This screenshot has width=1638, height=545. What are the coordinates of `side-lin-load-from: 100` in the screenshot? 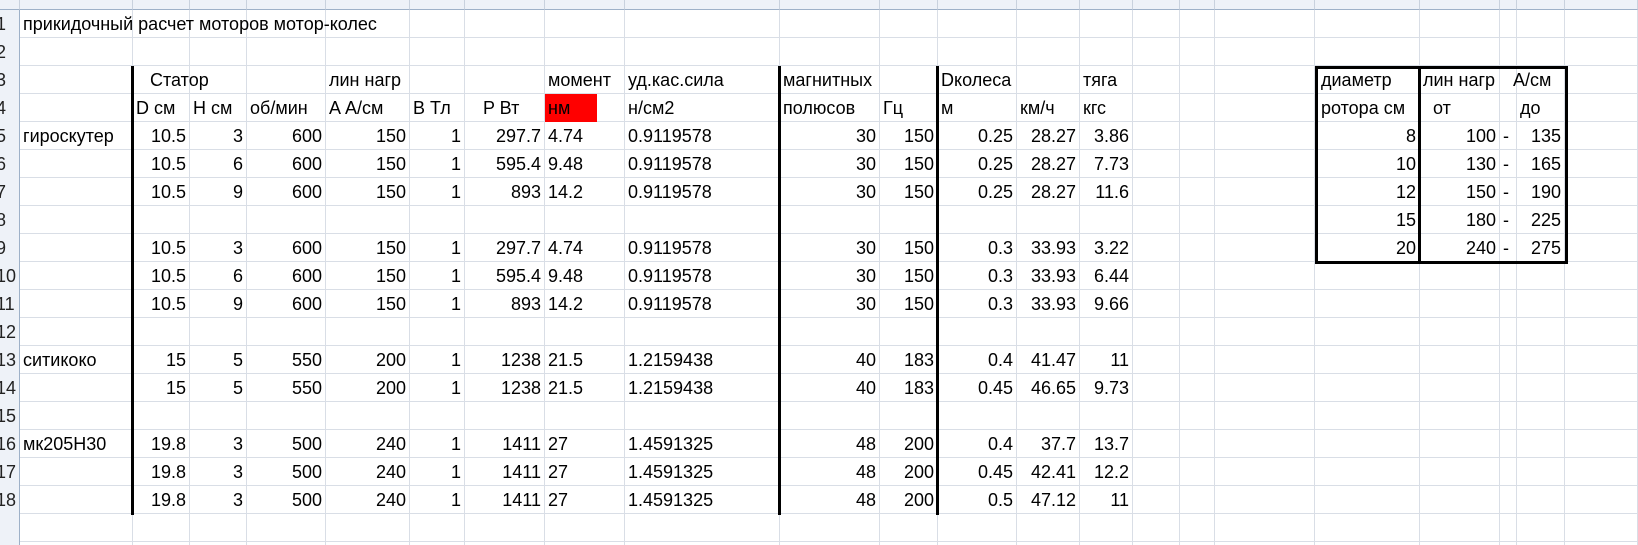 It's located at (1460, 136).